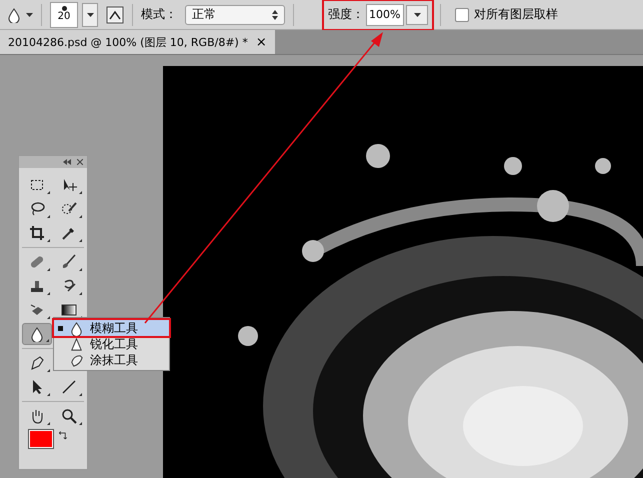 The width and height of the screenshot is (643, 478). Describe the element at coordinates (76, 360) in the screenshot. I see `smudge-tool-icon` at that location.